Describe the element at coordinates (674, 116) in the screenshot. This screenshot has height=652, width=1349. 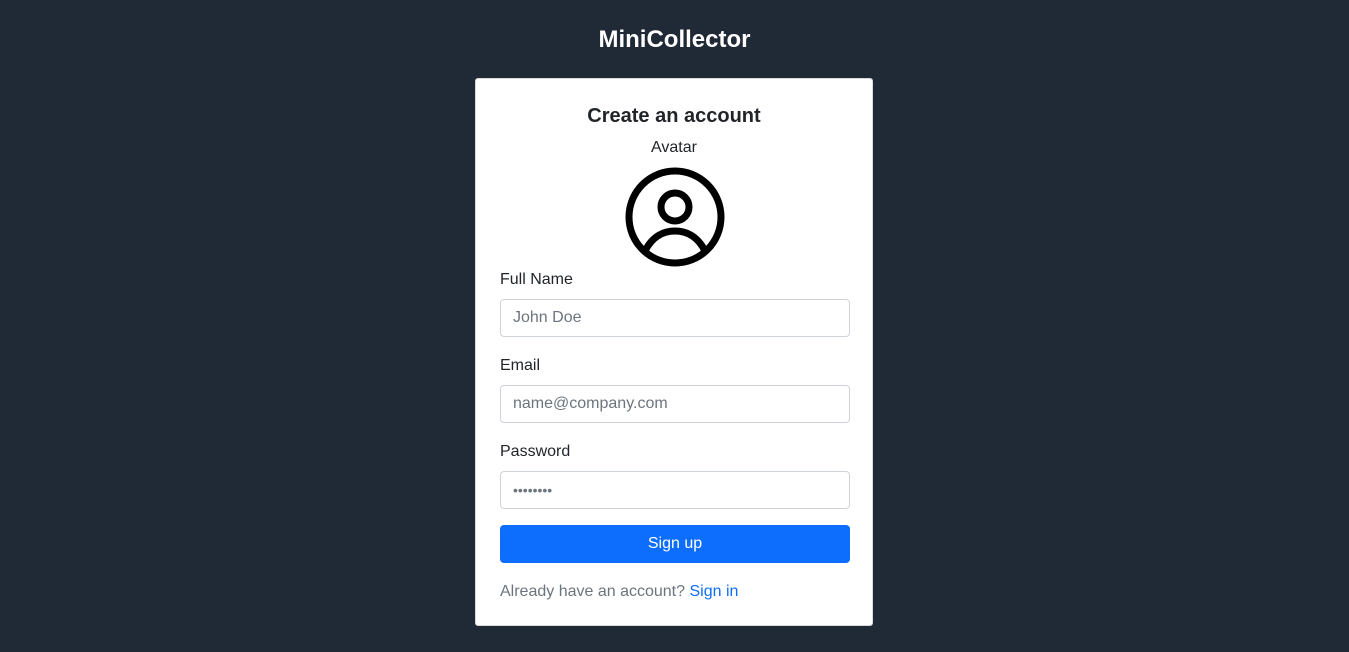
I see `form-heading: Create an account` at that location.